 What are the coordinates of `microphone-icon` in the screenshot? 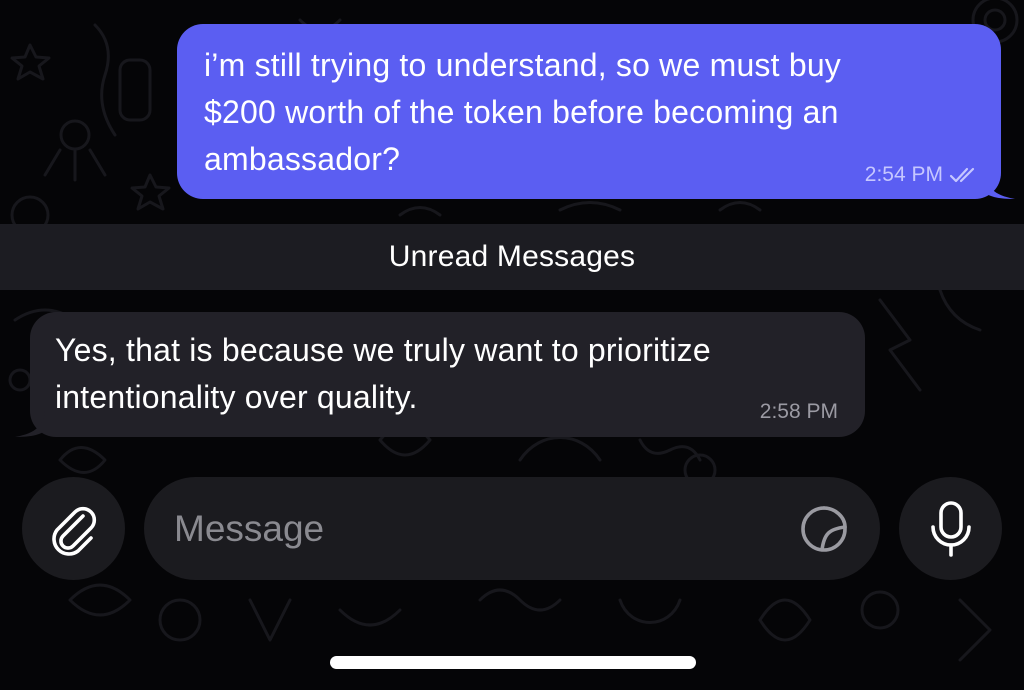 It's located at (950, 528).